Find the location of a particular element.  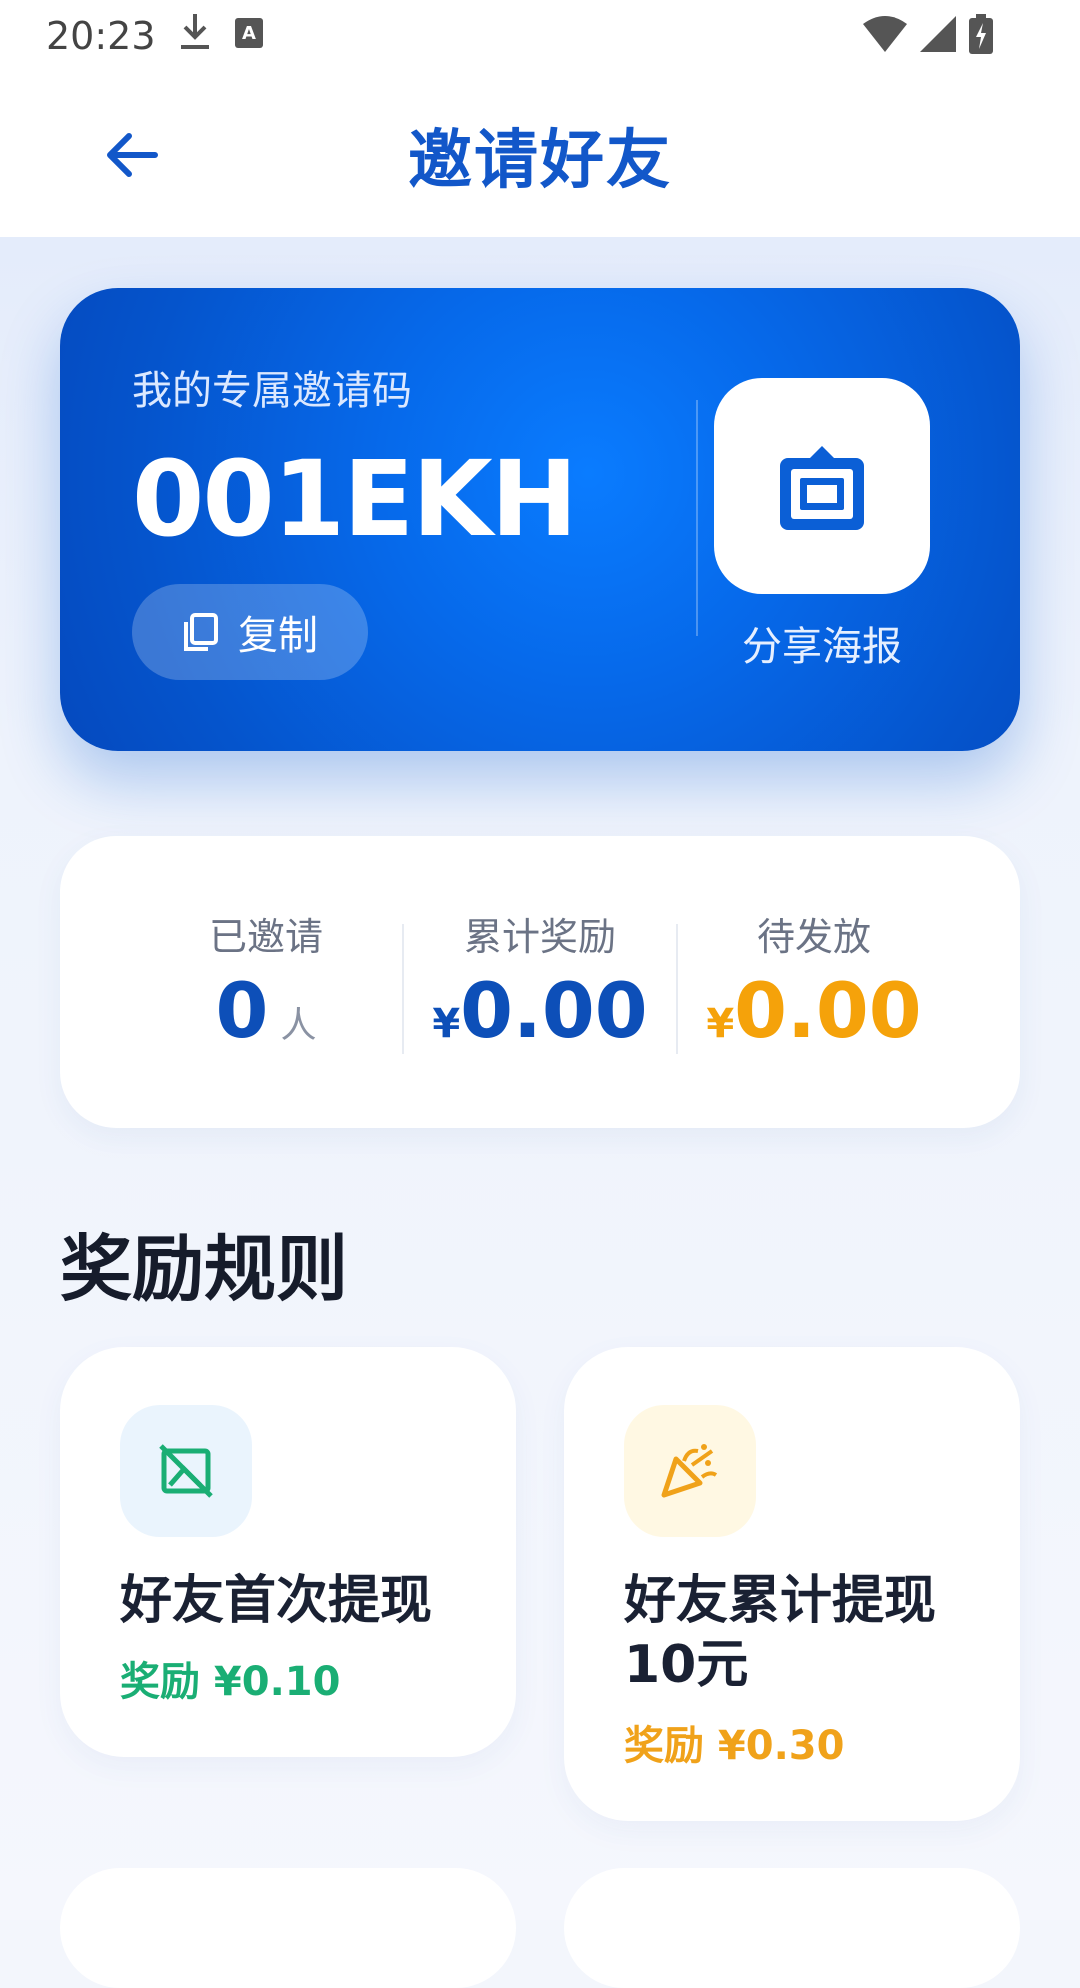

rule-title: 好友累计提现10元 is located at coordinates (780, 1633).